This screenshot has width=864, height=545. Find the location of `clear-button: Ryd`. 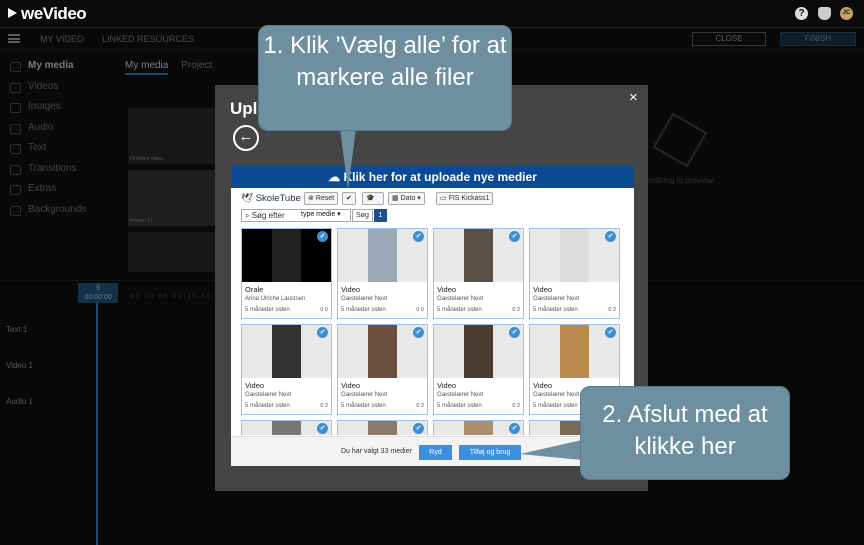

clear-button: Ryd is located at coordinates (435, 452).